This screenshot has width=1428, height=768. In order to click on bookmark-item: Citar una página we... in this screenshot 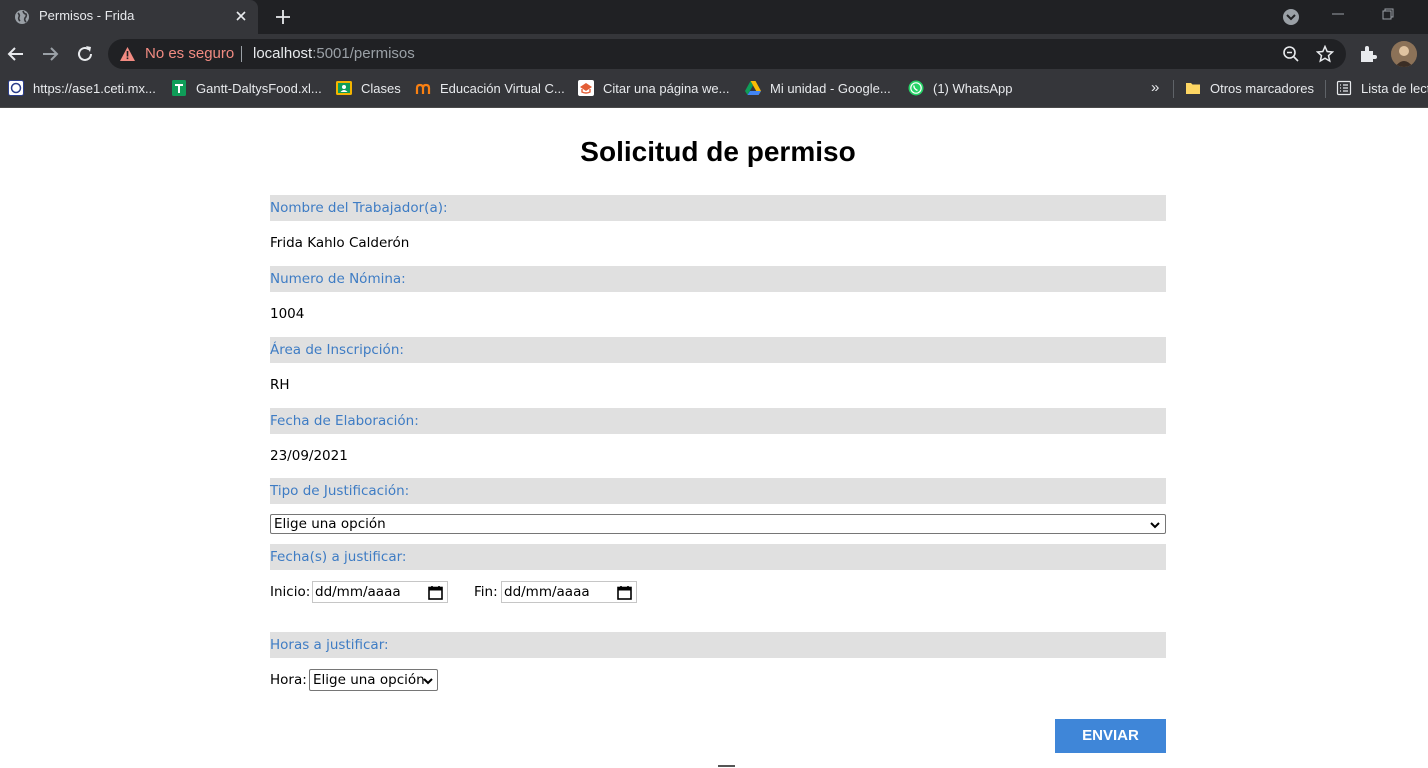, I will do `click(653, 88)`.